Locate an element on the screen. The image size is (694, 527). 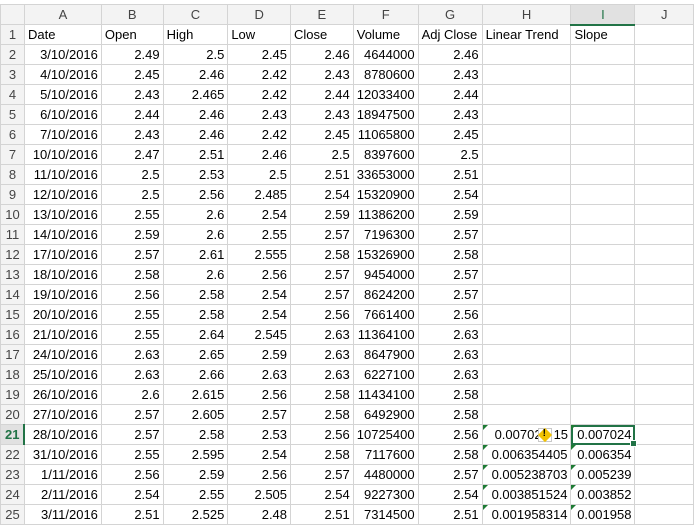
cell-d9: 2.485 is located at coordinates (259, 194).